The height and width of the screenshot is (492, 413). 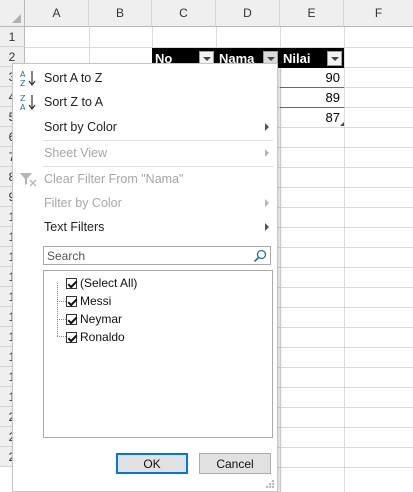 What do you see at coordinates (145, 153) in the screenshot?
I see `menu-item-sheet-view: Sheet View` at bounding box center [145, 153].